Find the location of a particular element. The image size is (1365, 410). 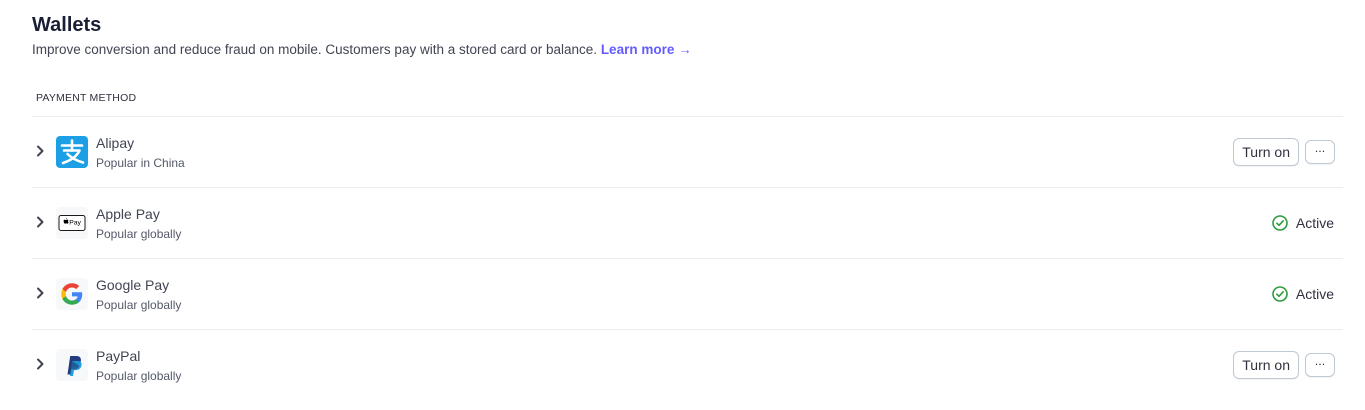

payment-method-name: Alipay is located at coordinates (115, 143).